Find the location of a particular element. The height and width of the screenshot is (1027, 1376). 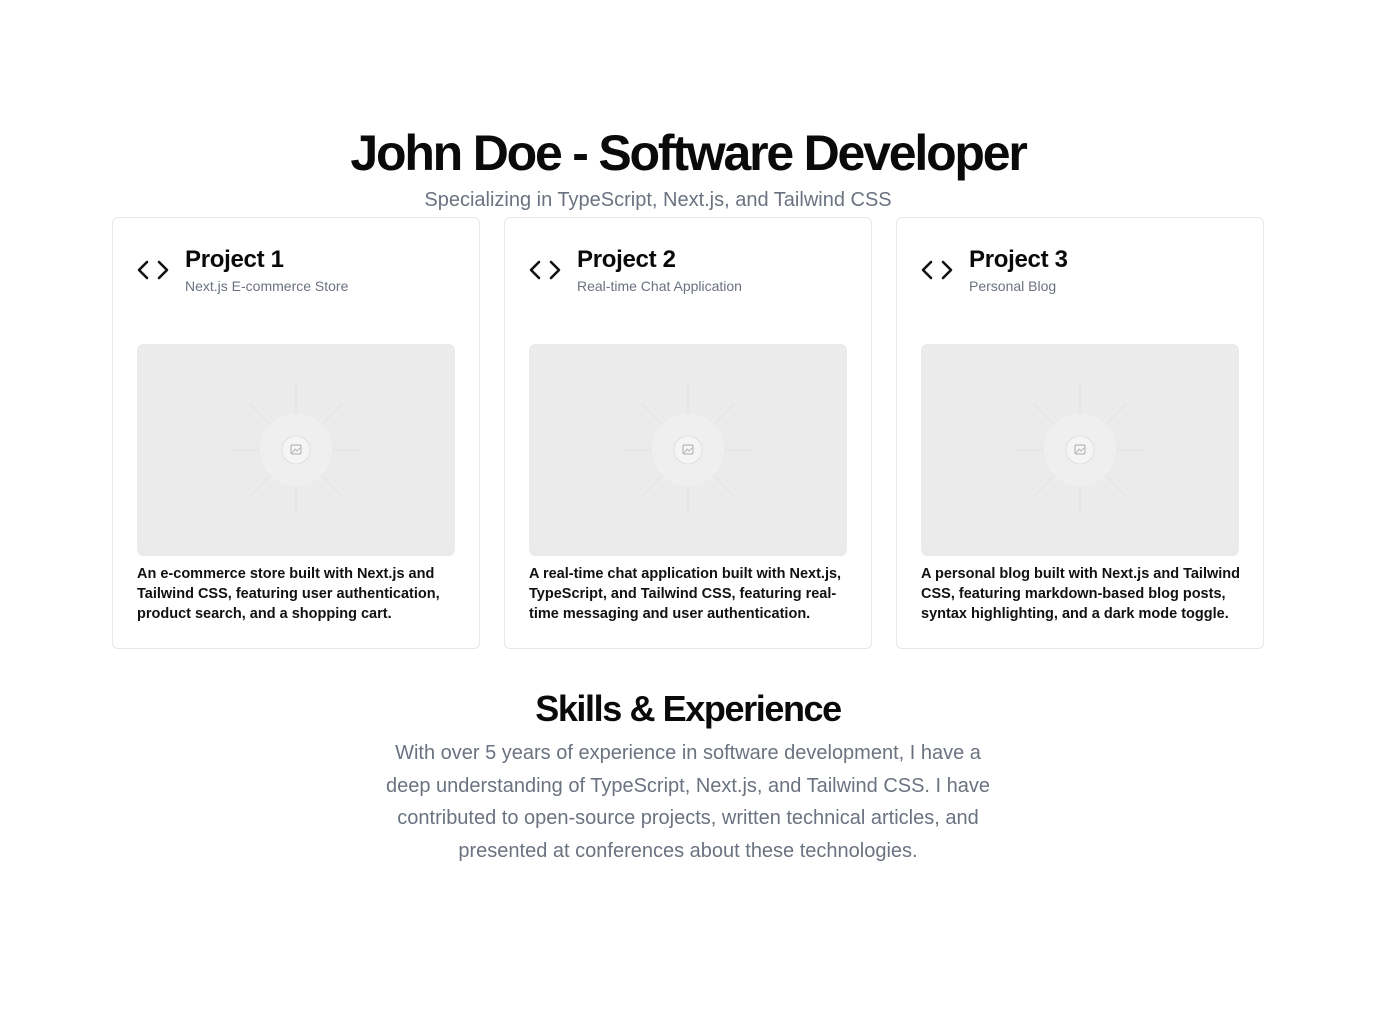

project-subtitle: Real-time Chat Application is located at coordinates (659, 286).